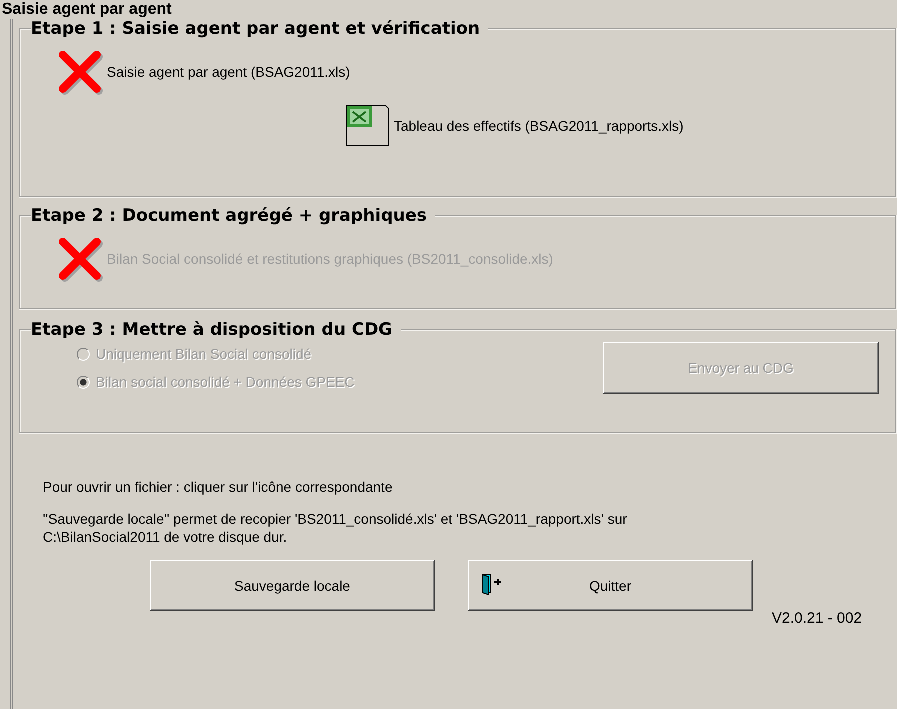 This screenshot has width=897, height=709. What do you see at coordinates (492, 584) in the screenshot?
I see `door-icon` at bounding box center [492, 584].